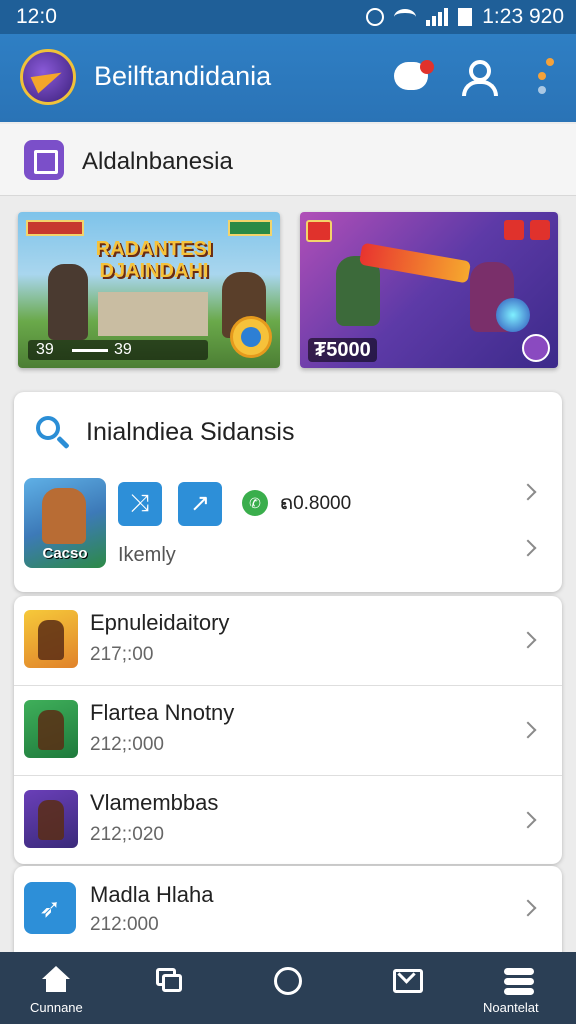 The image size is (576, 1024). I want to click on status-time-left: 12:0, so click(36, 16).